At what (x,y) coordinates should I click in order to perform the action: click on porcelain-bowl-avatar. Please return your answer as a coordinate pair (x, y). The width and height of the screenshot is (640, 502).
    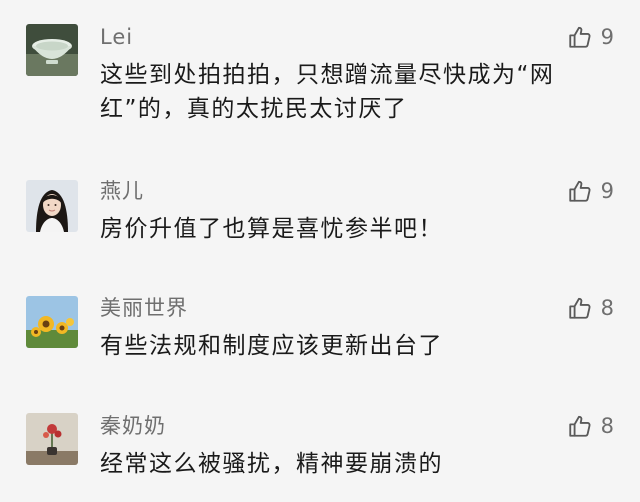
    Looking at the image, I should click on (52, 50).